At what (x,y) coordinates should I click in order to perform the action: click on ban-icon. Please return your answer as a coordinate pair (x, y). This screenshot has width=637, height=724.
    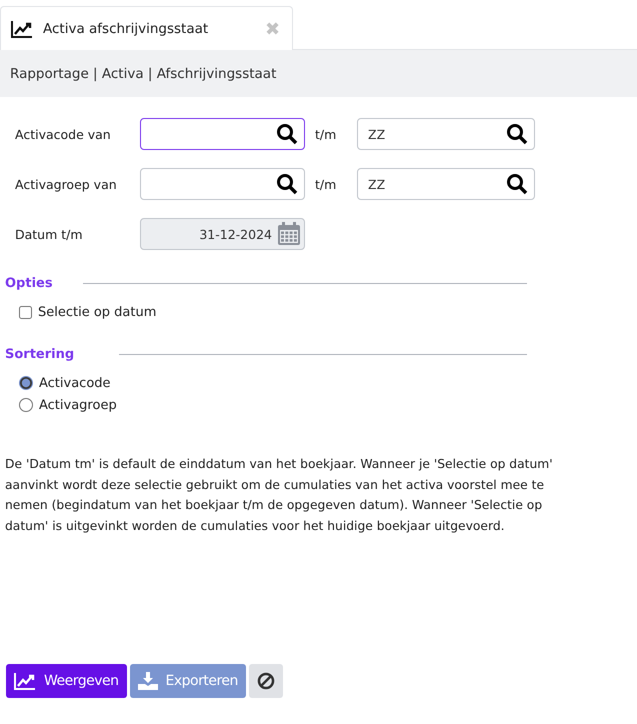
    Looking at the image, I should click on (265, 681).